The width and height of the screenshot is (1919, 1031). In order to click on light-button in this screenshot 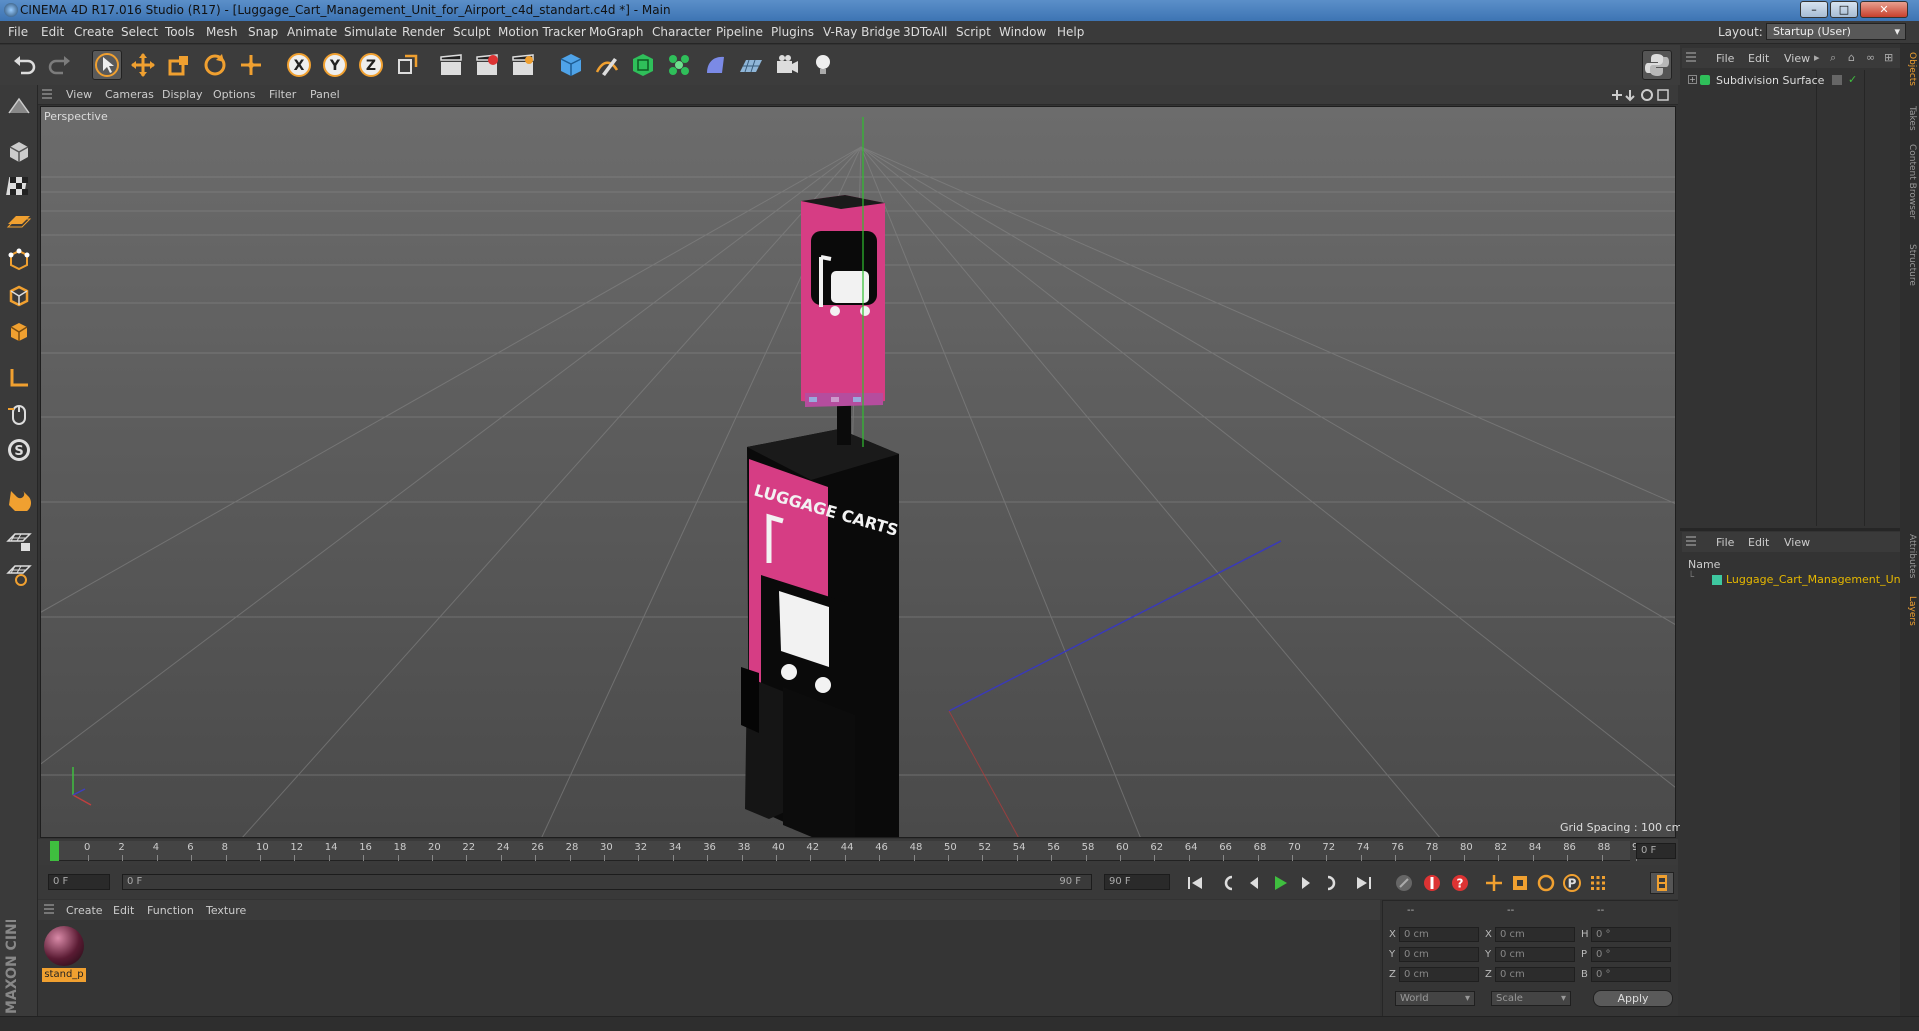, I will do `click(823, 65)`.